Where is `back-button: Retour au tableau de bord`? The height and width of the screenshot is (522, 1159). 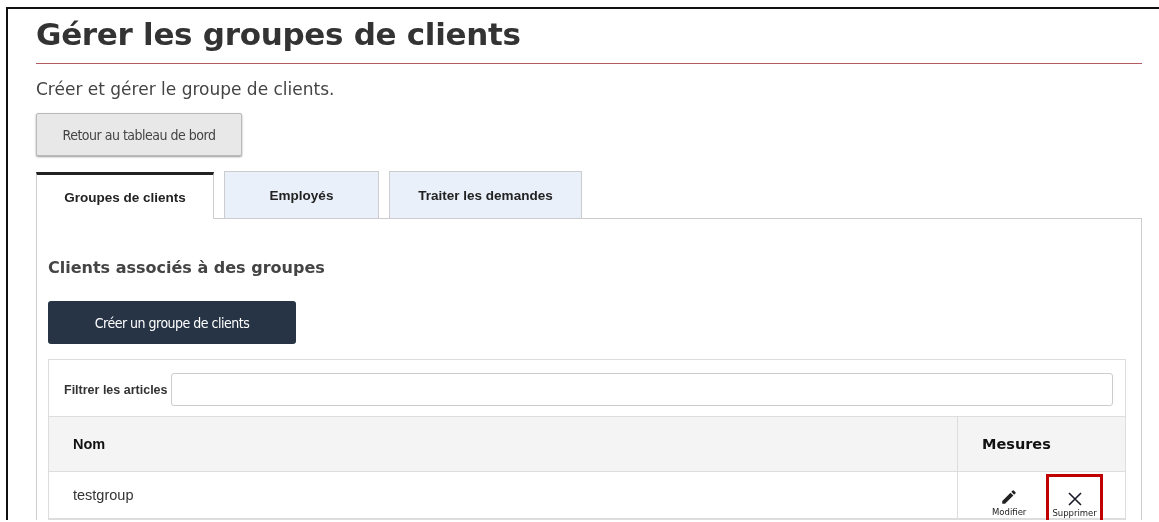 back-button: Retour au tableau de bord is located at coordinates (139, 134).